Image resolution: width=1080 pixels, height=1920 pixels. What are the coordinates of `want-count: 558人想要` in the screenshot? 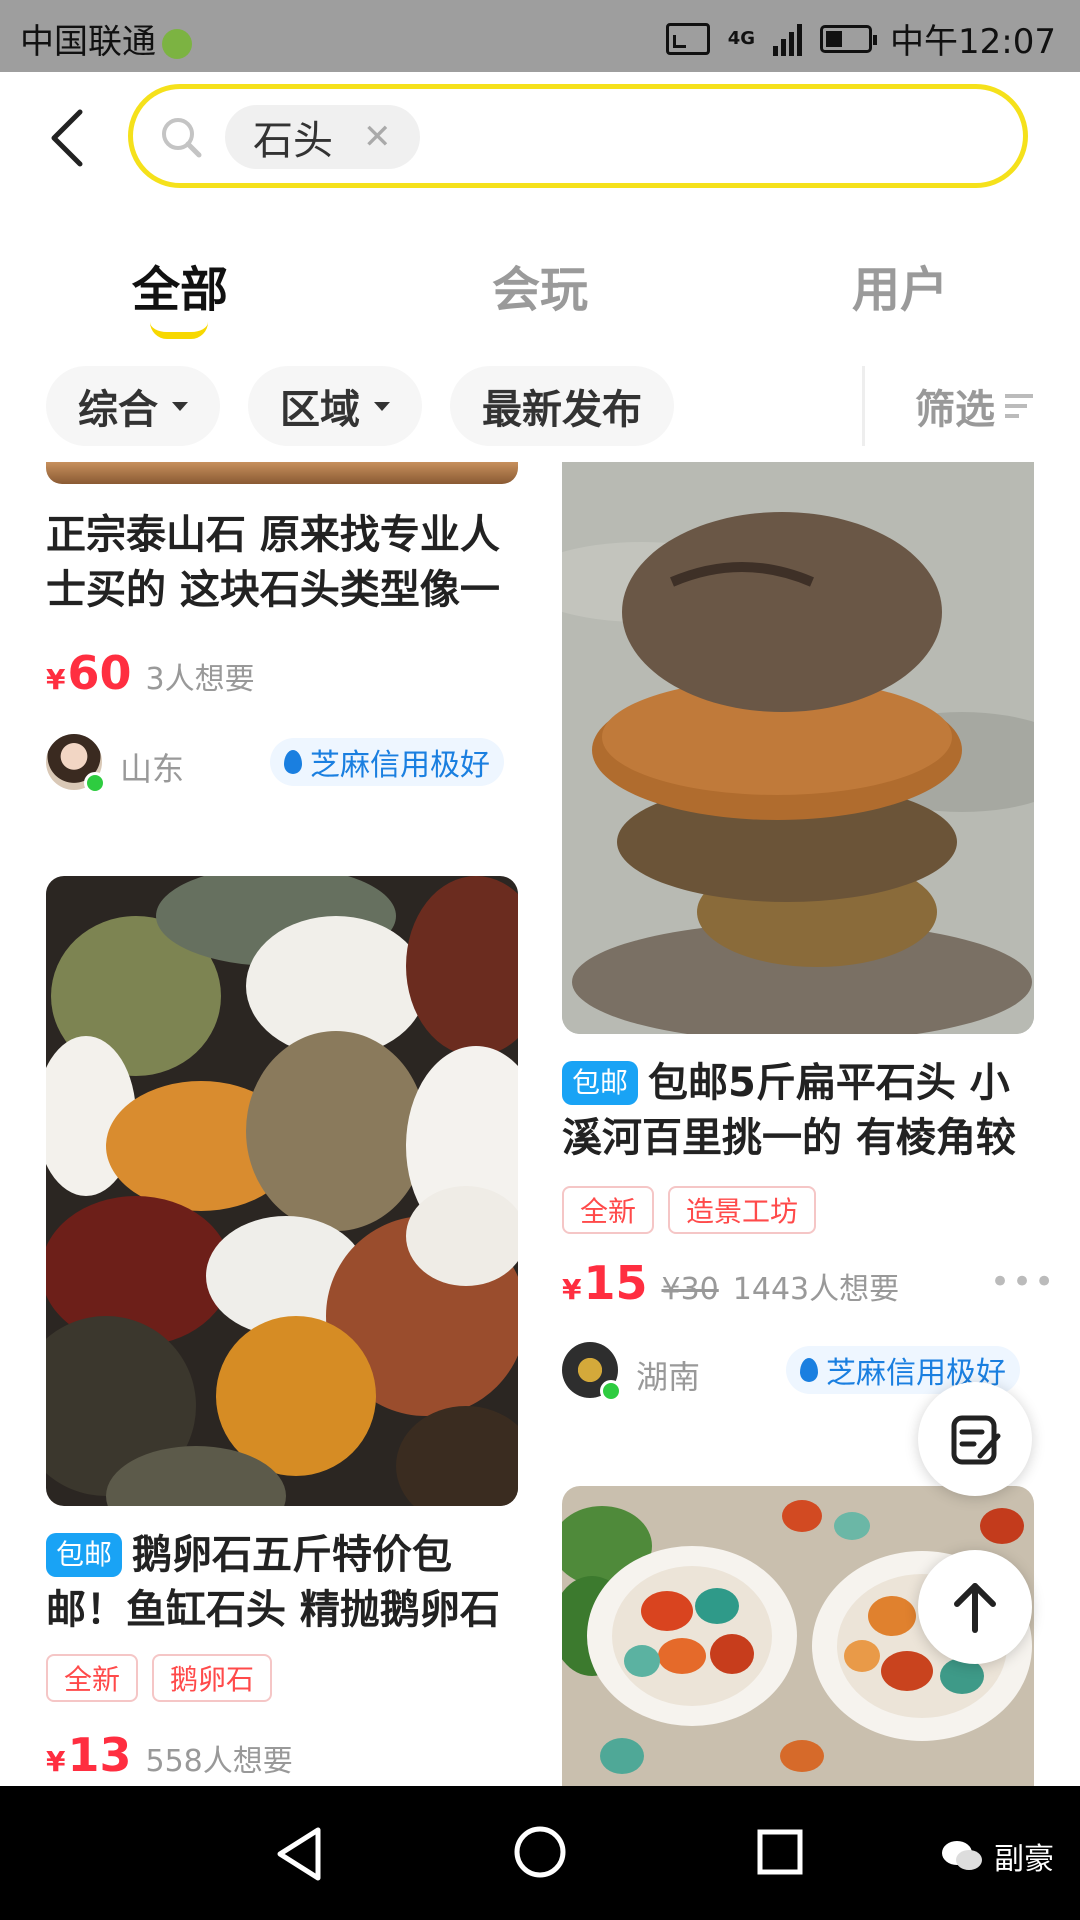 It's located at (219, 1761).